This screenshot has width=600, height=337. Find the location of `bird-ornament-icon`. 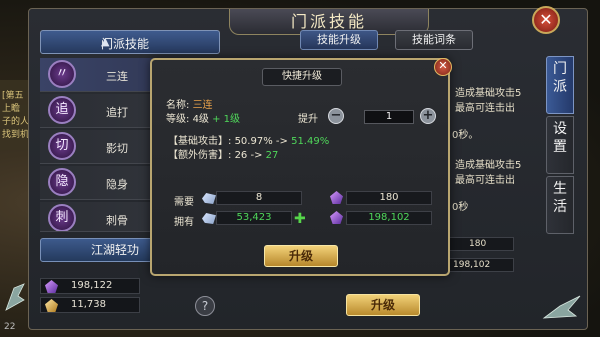

bird-ornament-icon is located at coordinates (15, 297).